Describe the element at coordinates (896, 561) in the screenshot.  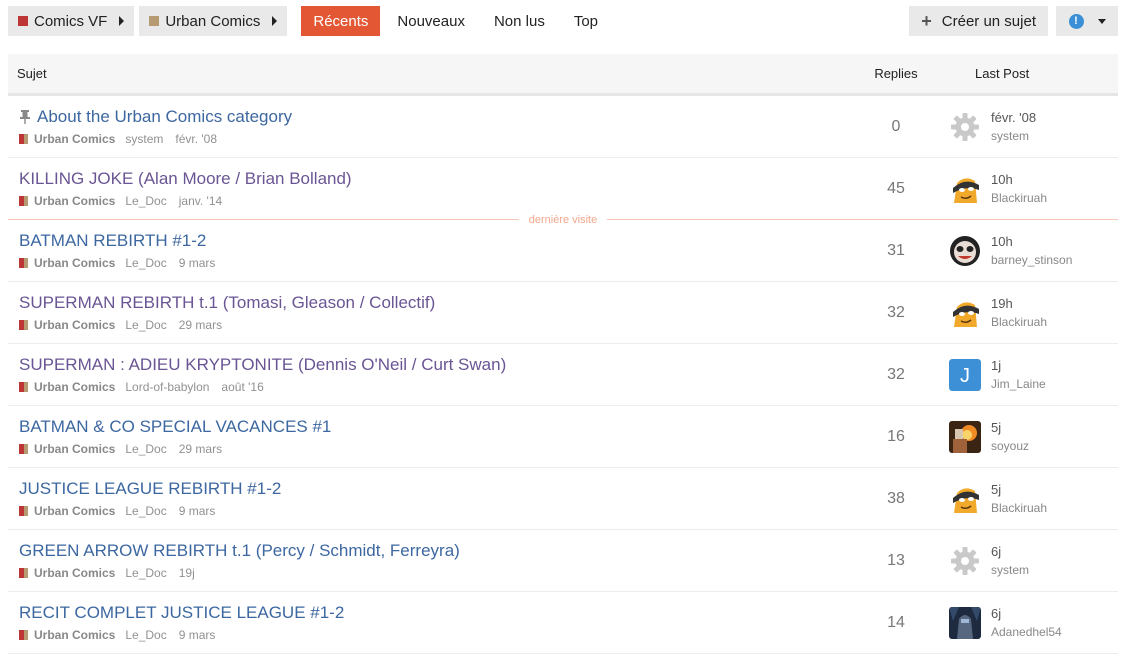
I see `topic-replies-count: 13` at that location.